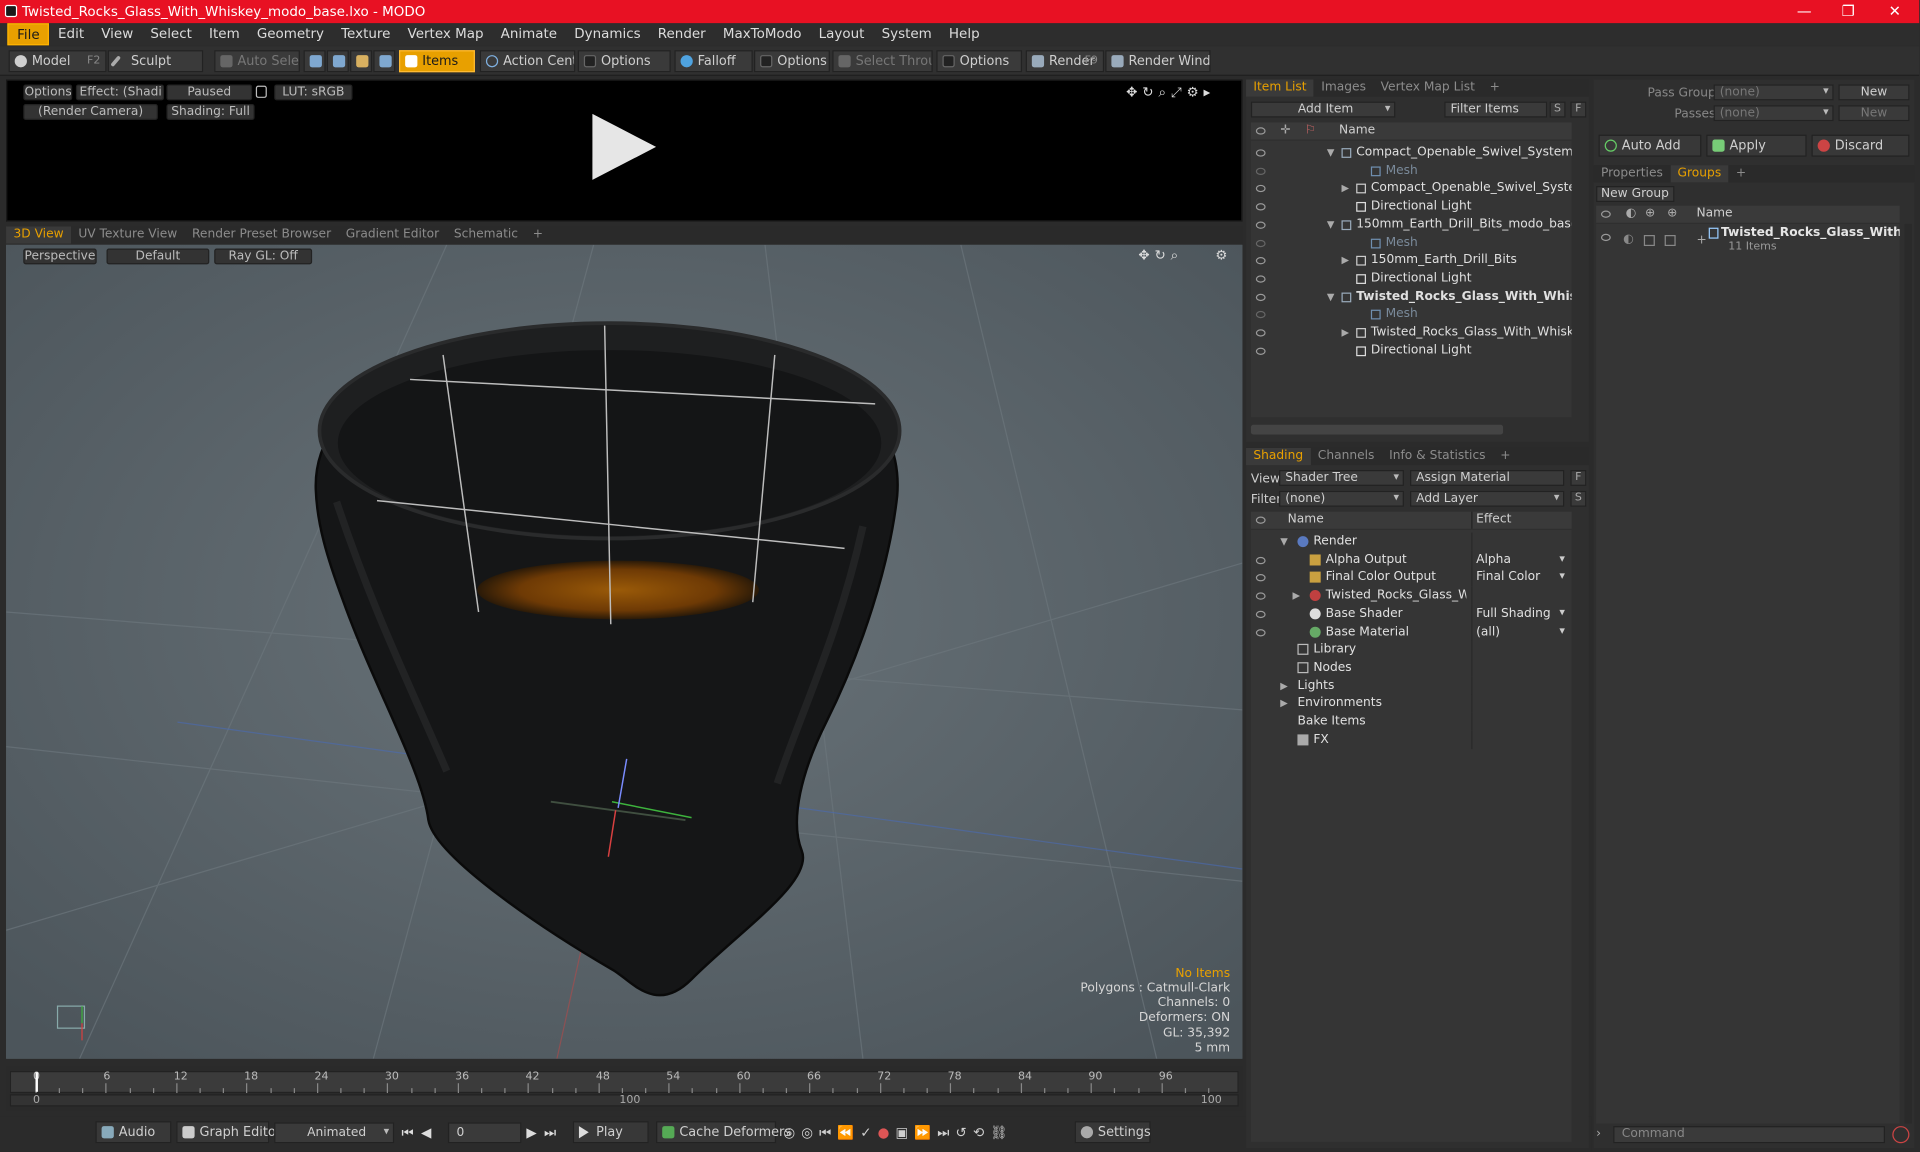 Image resolution: width=1920 pixels, height=1152 pixels. What do you see at coordinates (1874, 92) in the screenshot?
I see `new-pass-group-button: New` at bounding box center [1874, 92].